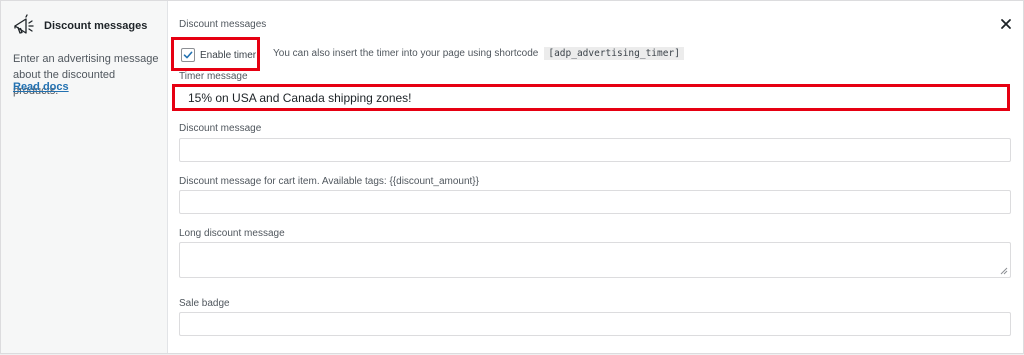 This screenshot has height=355, width=1024. Describe the element at coordinates (1004, 271) in the screenshot. I see `resize-handle-icon` at that location.